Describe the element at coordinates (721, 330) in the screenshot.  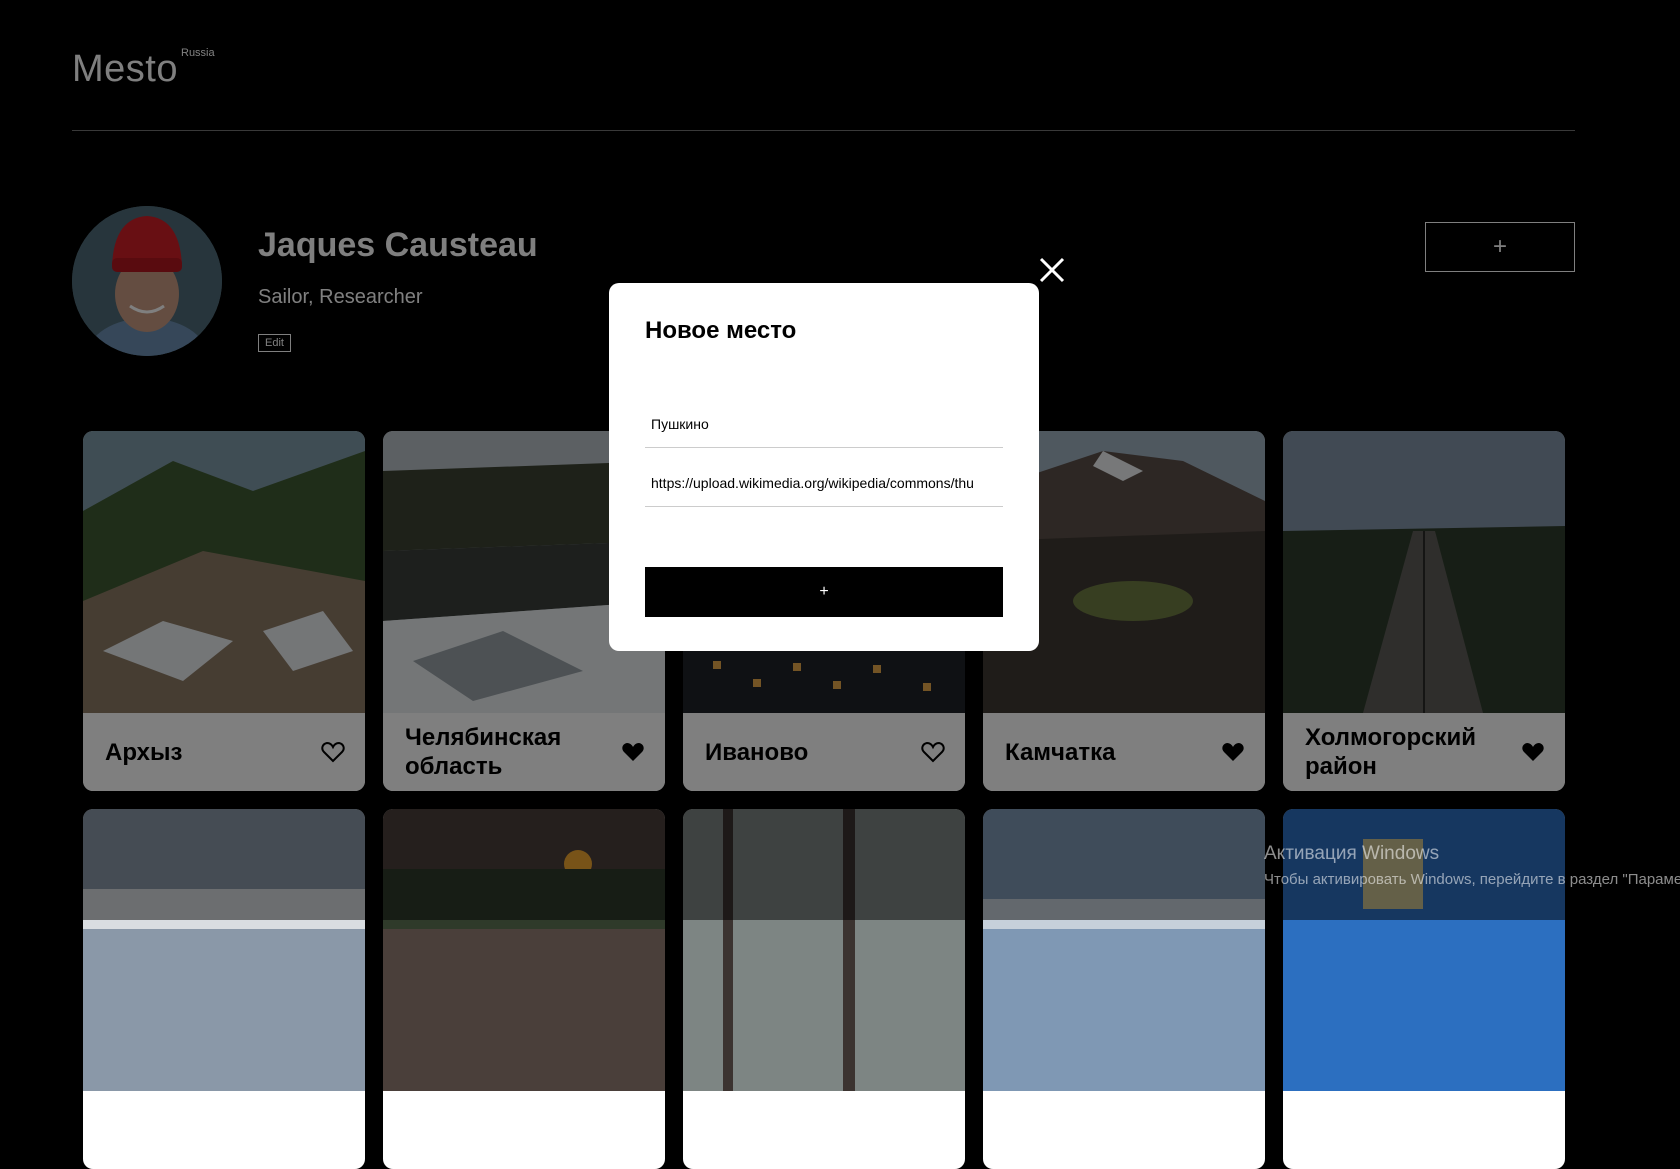
I see `popup-title: Новое место` at that location.